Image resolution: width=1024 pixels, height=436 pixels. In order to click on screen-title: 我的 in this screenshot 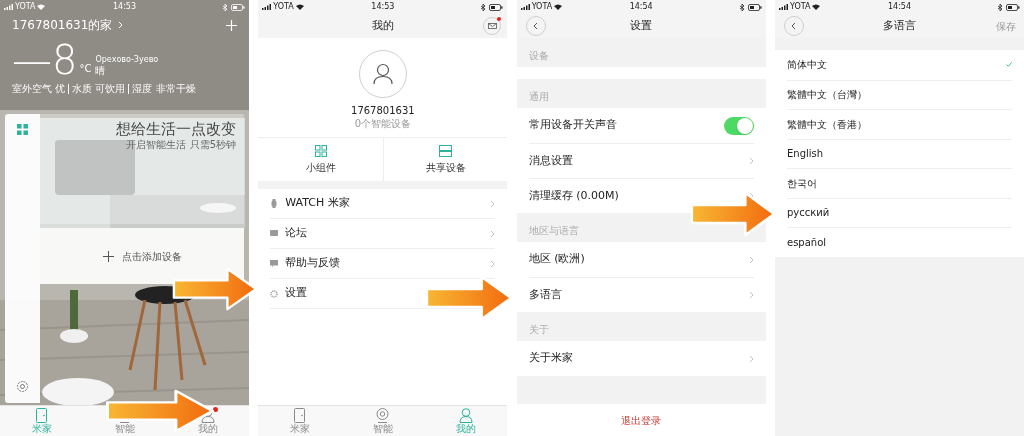, I will do `click(382, 25)`.